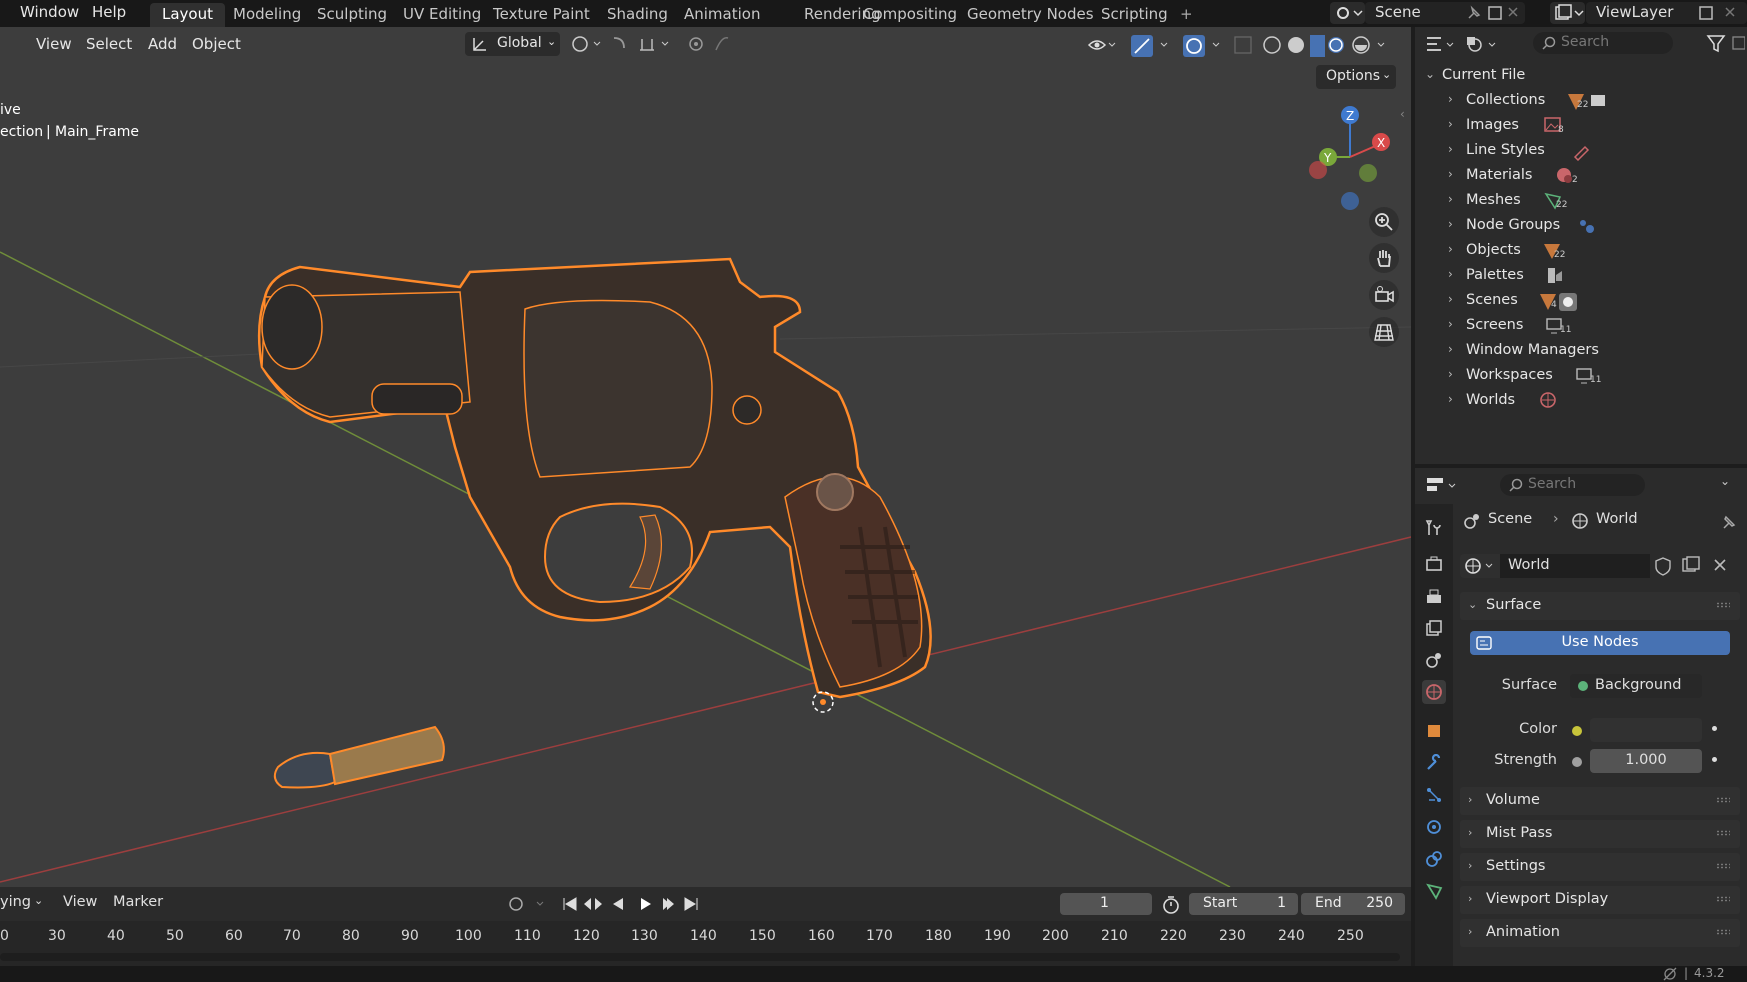 This screenshot has height=982, width=1747. I want to click on use-nodes-button: Use Nodes, so click(1600, 643).